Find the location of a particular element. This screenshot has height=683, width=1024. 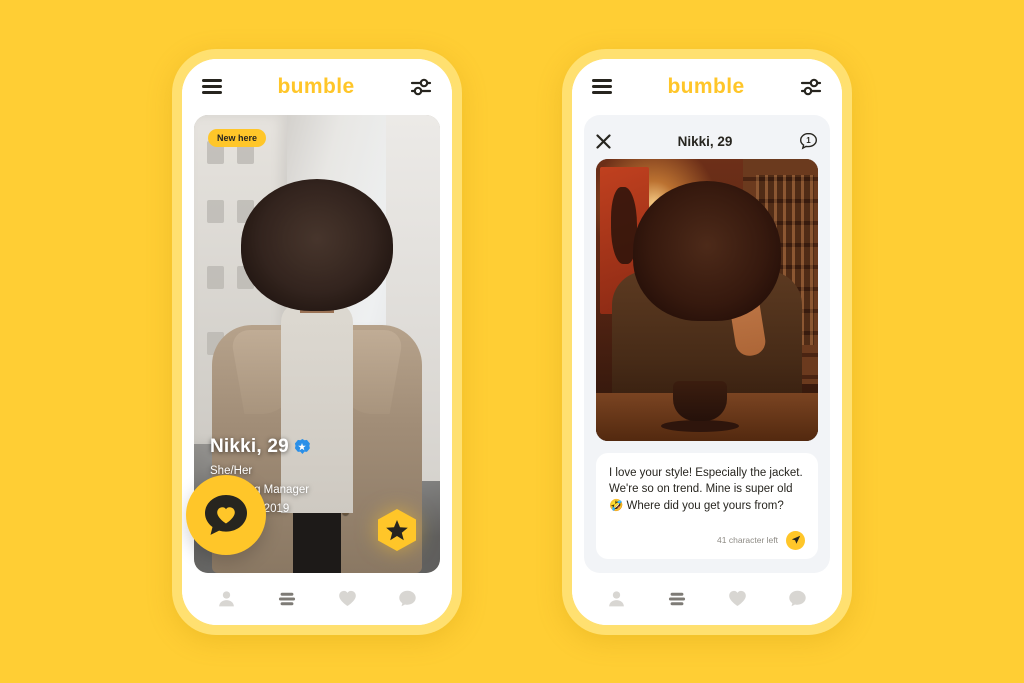

page-title: Nikki, 29 is located at coordinates (249, 446).